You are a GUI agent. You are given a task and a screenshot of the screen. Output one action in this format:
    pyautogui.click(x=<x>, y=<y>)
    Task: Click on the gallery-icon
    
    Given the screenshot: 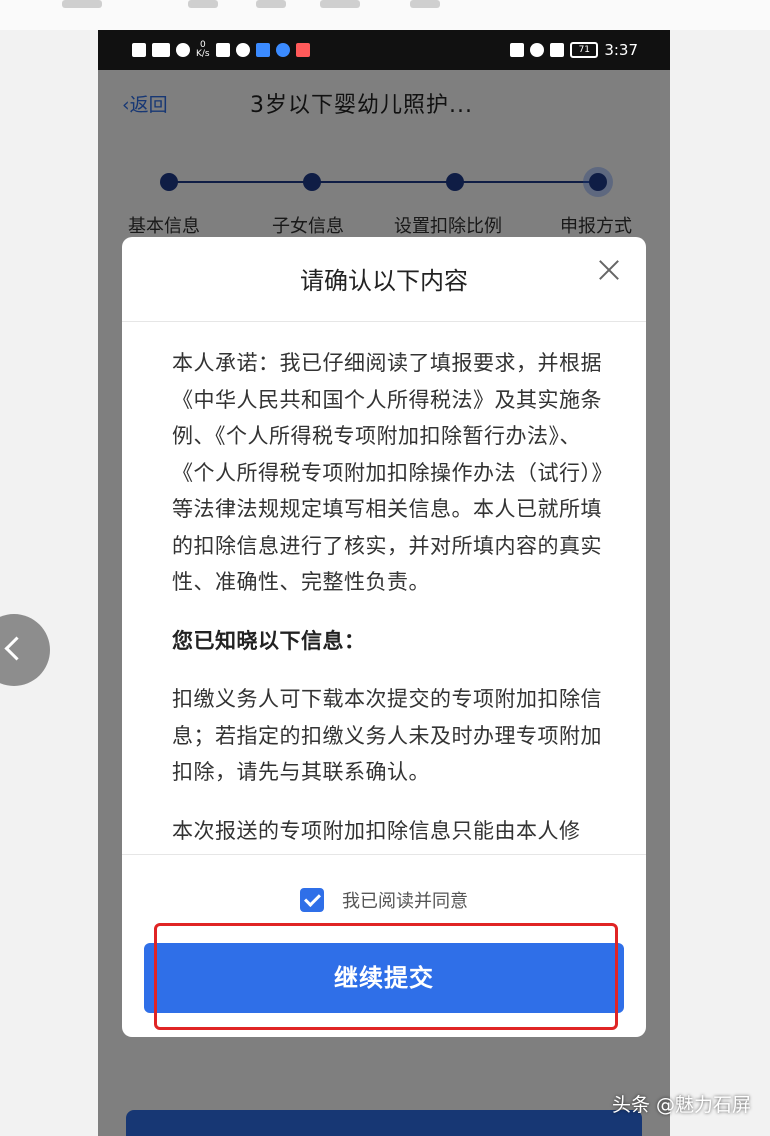 What is the action you would take?
    pyautogui.click(x=222, y=50)
    